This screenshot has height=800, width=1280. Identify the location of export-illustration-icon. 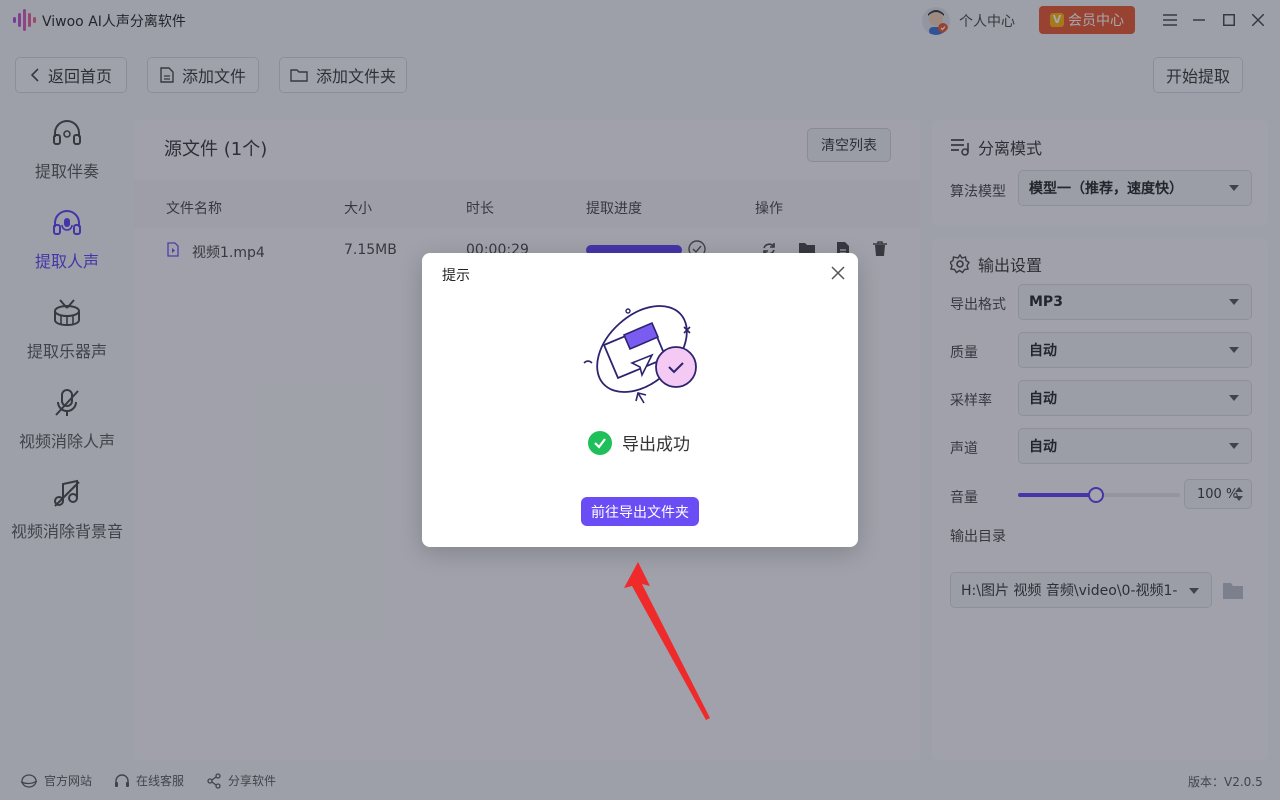
(640, 354).